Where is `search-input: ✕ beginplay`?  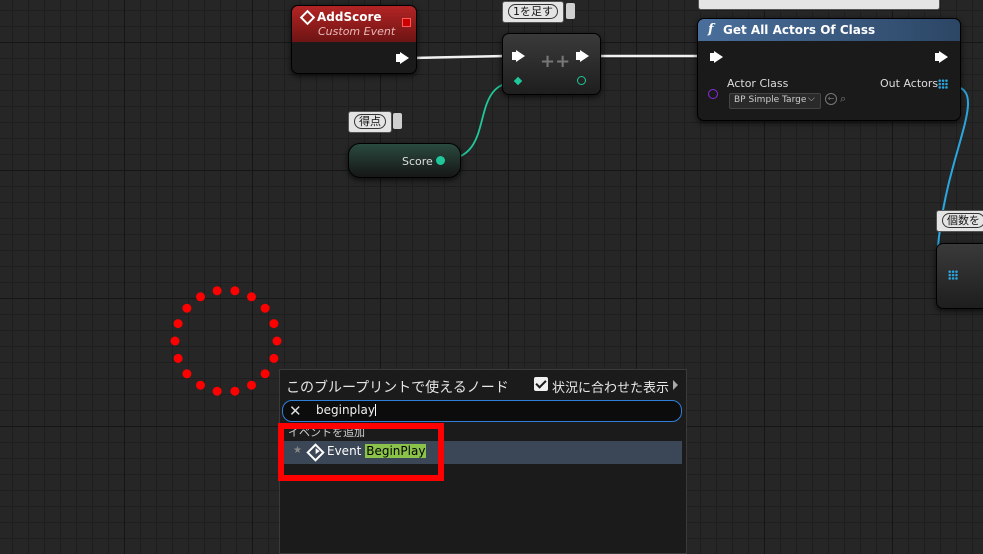
search-input: ✕ beginplay is located at coordinates (482, 411).